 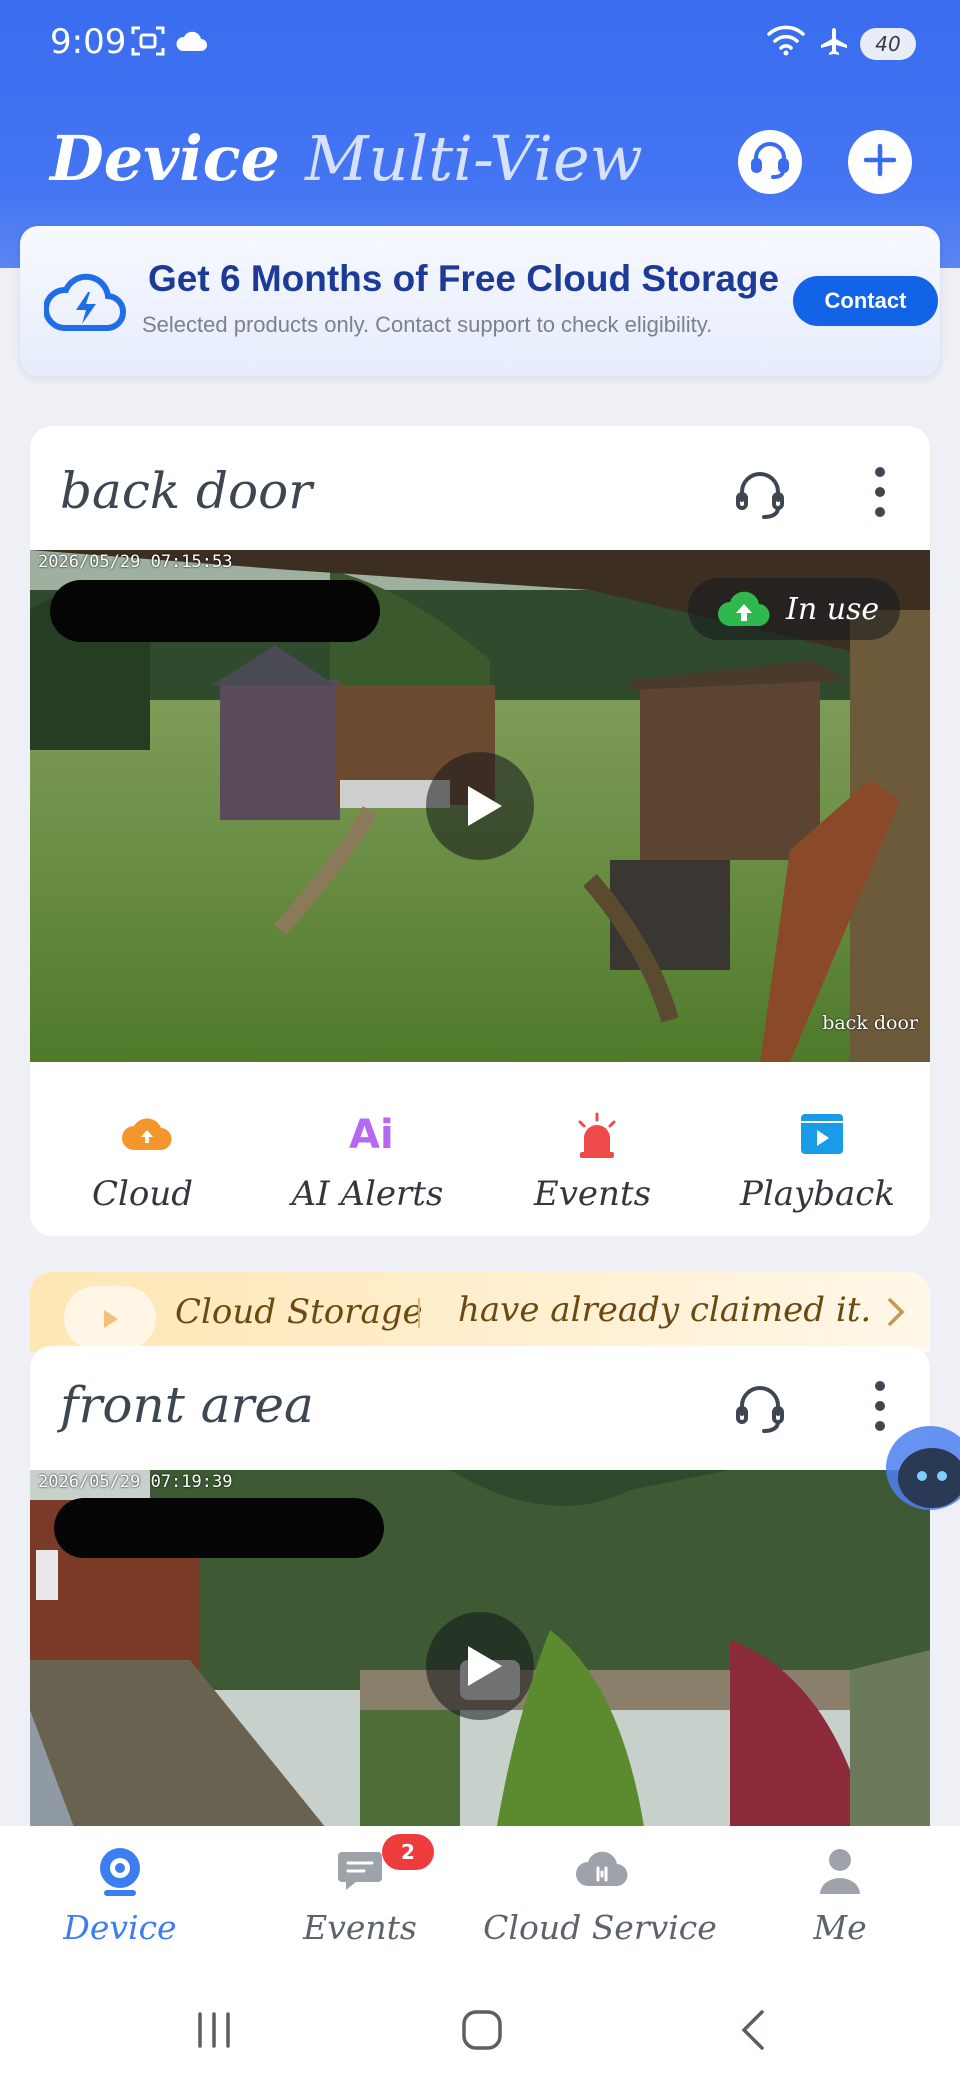 I want to click on nav-label: Events, so click(x=360, y=1927).